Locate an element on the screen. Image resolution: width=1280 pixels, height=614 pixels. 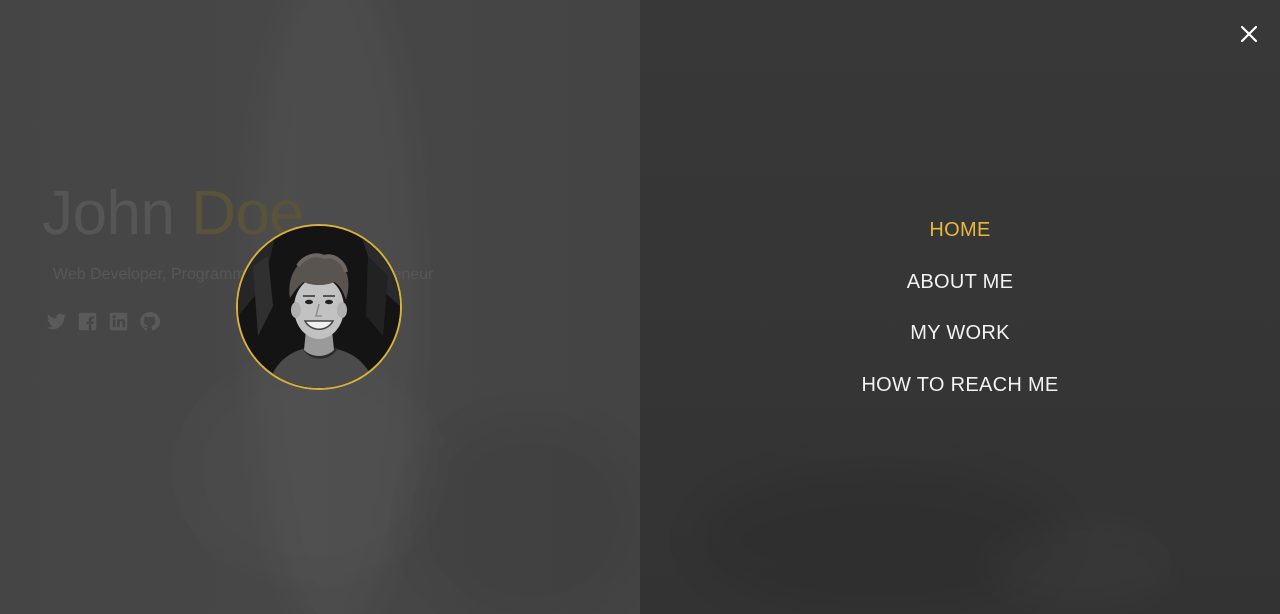
github-icon is located at coordinates (150, 321).